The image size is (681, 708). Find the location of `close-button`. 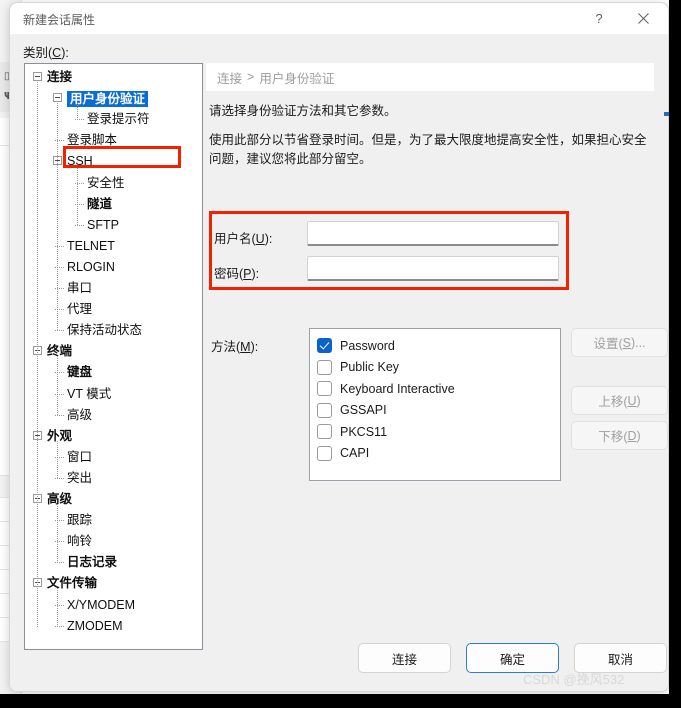

close-button is located at coordinates (643, 18).